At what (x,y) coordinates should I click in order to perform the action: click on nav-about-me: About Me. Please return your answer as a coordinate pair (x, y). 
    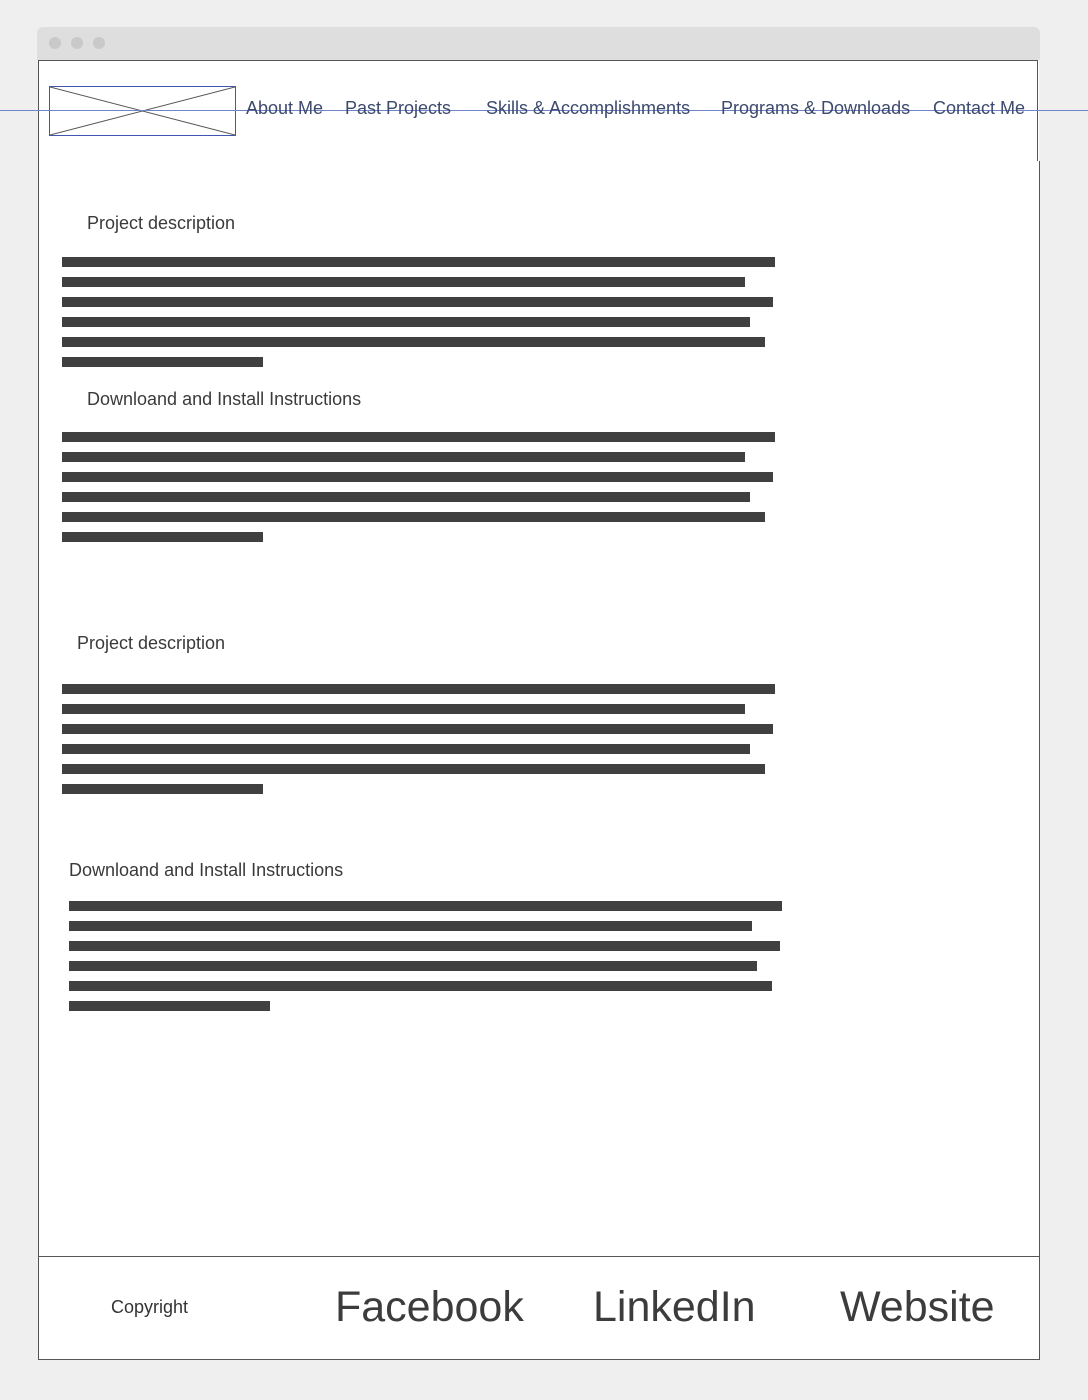
    Looking at the image, I should click on (284, 108).